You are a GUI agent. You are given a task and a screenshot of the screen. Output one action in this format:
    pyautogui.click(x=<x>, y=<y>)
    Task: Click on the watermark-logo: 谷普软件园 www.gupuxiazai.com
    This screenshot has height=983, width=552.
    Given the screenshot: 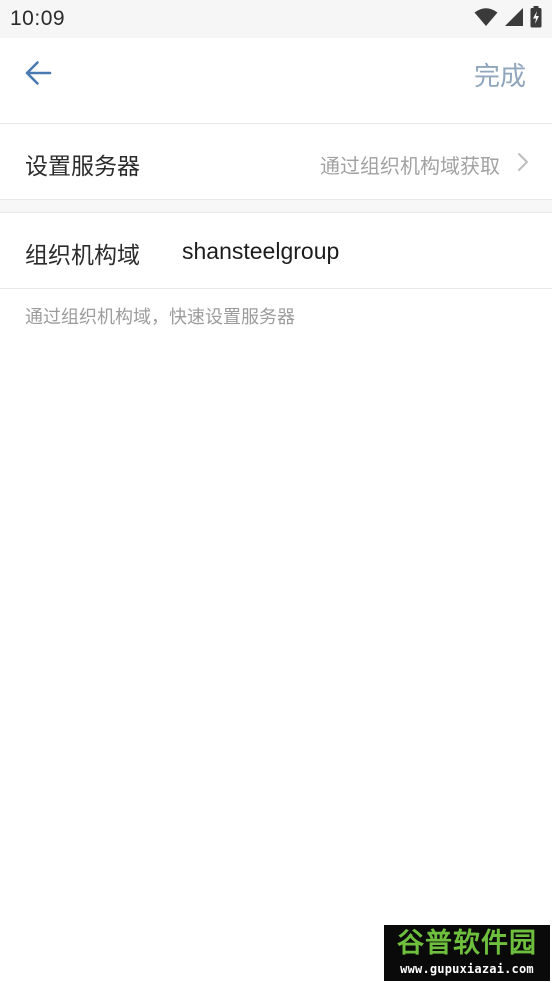 What is the action you would take?
    pyautogui.click(x=467, y=953)
    